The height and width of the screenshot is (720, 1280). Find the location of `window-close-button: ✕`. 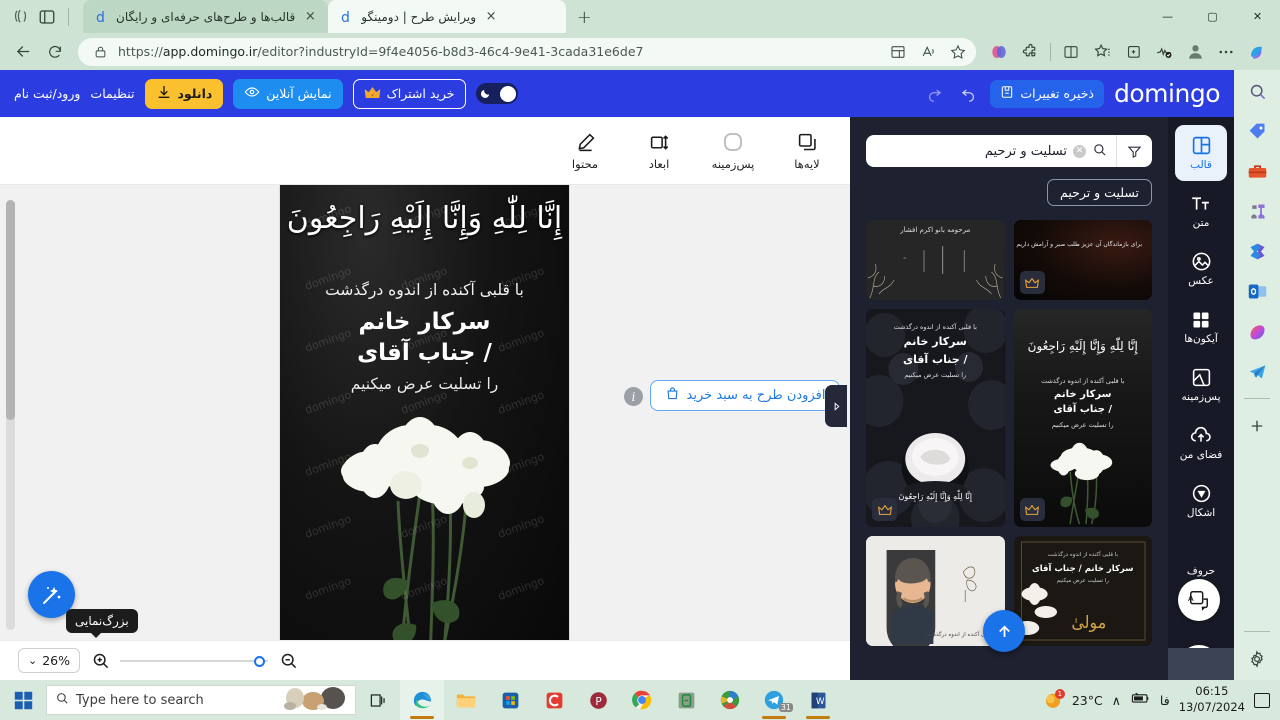

window-close-button: ✕ is located at coordinates (1257, 16).